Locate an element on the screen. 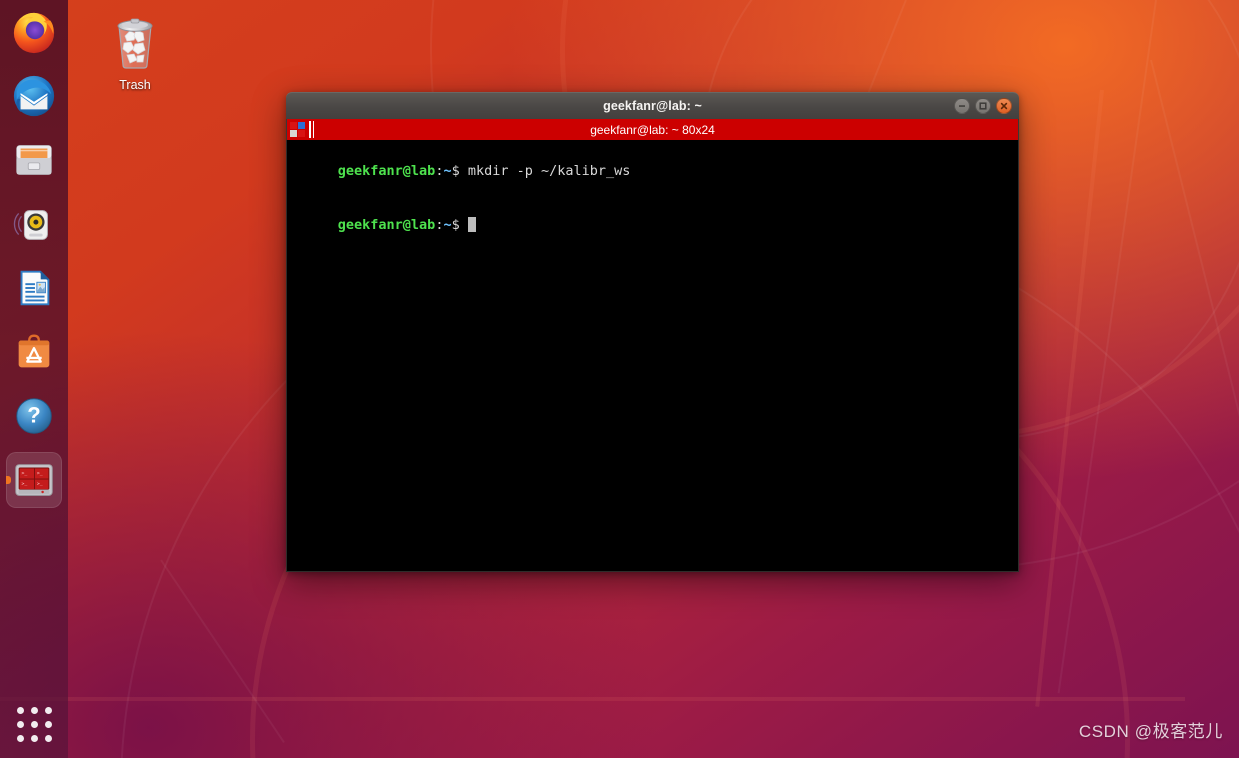  minimize-button is located at coordinates (962, 106).